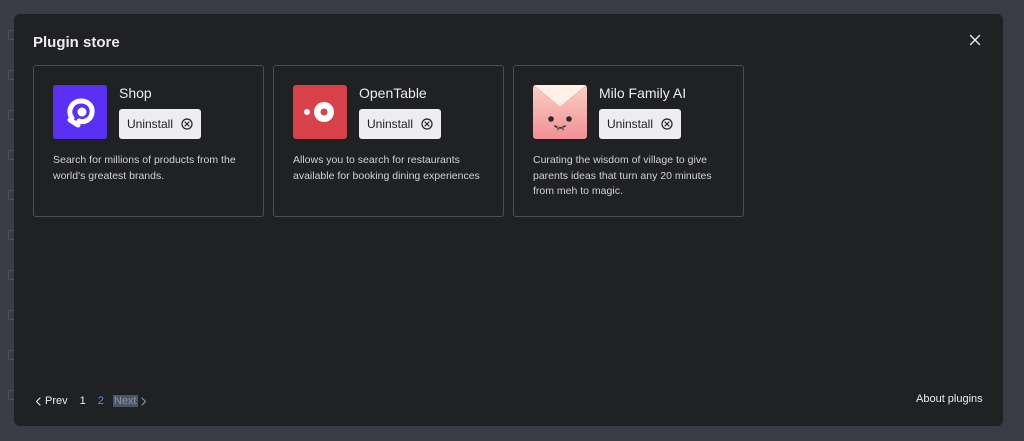  I want to click on uninstall-button-milo: Uninstall, so click(640, 124).